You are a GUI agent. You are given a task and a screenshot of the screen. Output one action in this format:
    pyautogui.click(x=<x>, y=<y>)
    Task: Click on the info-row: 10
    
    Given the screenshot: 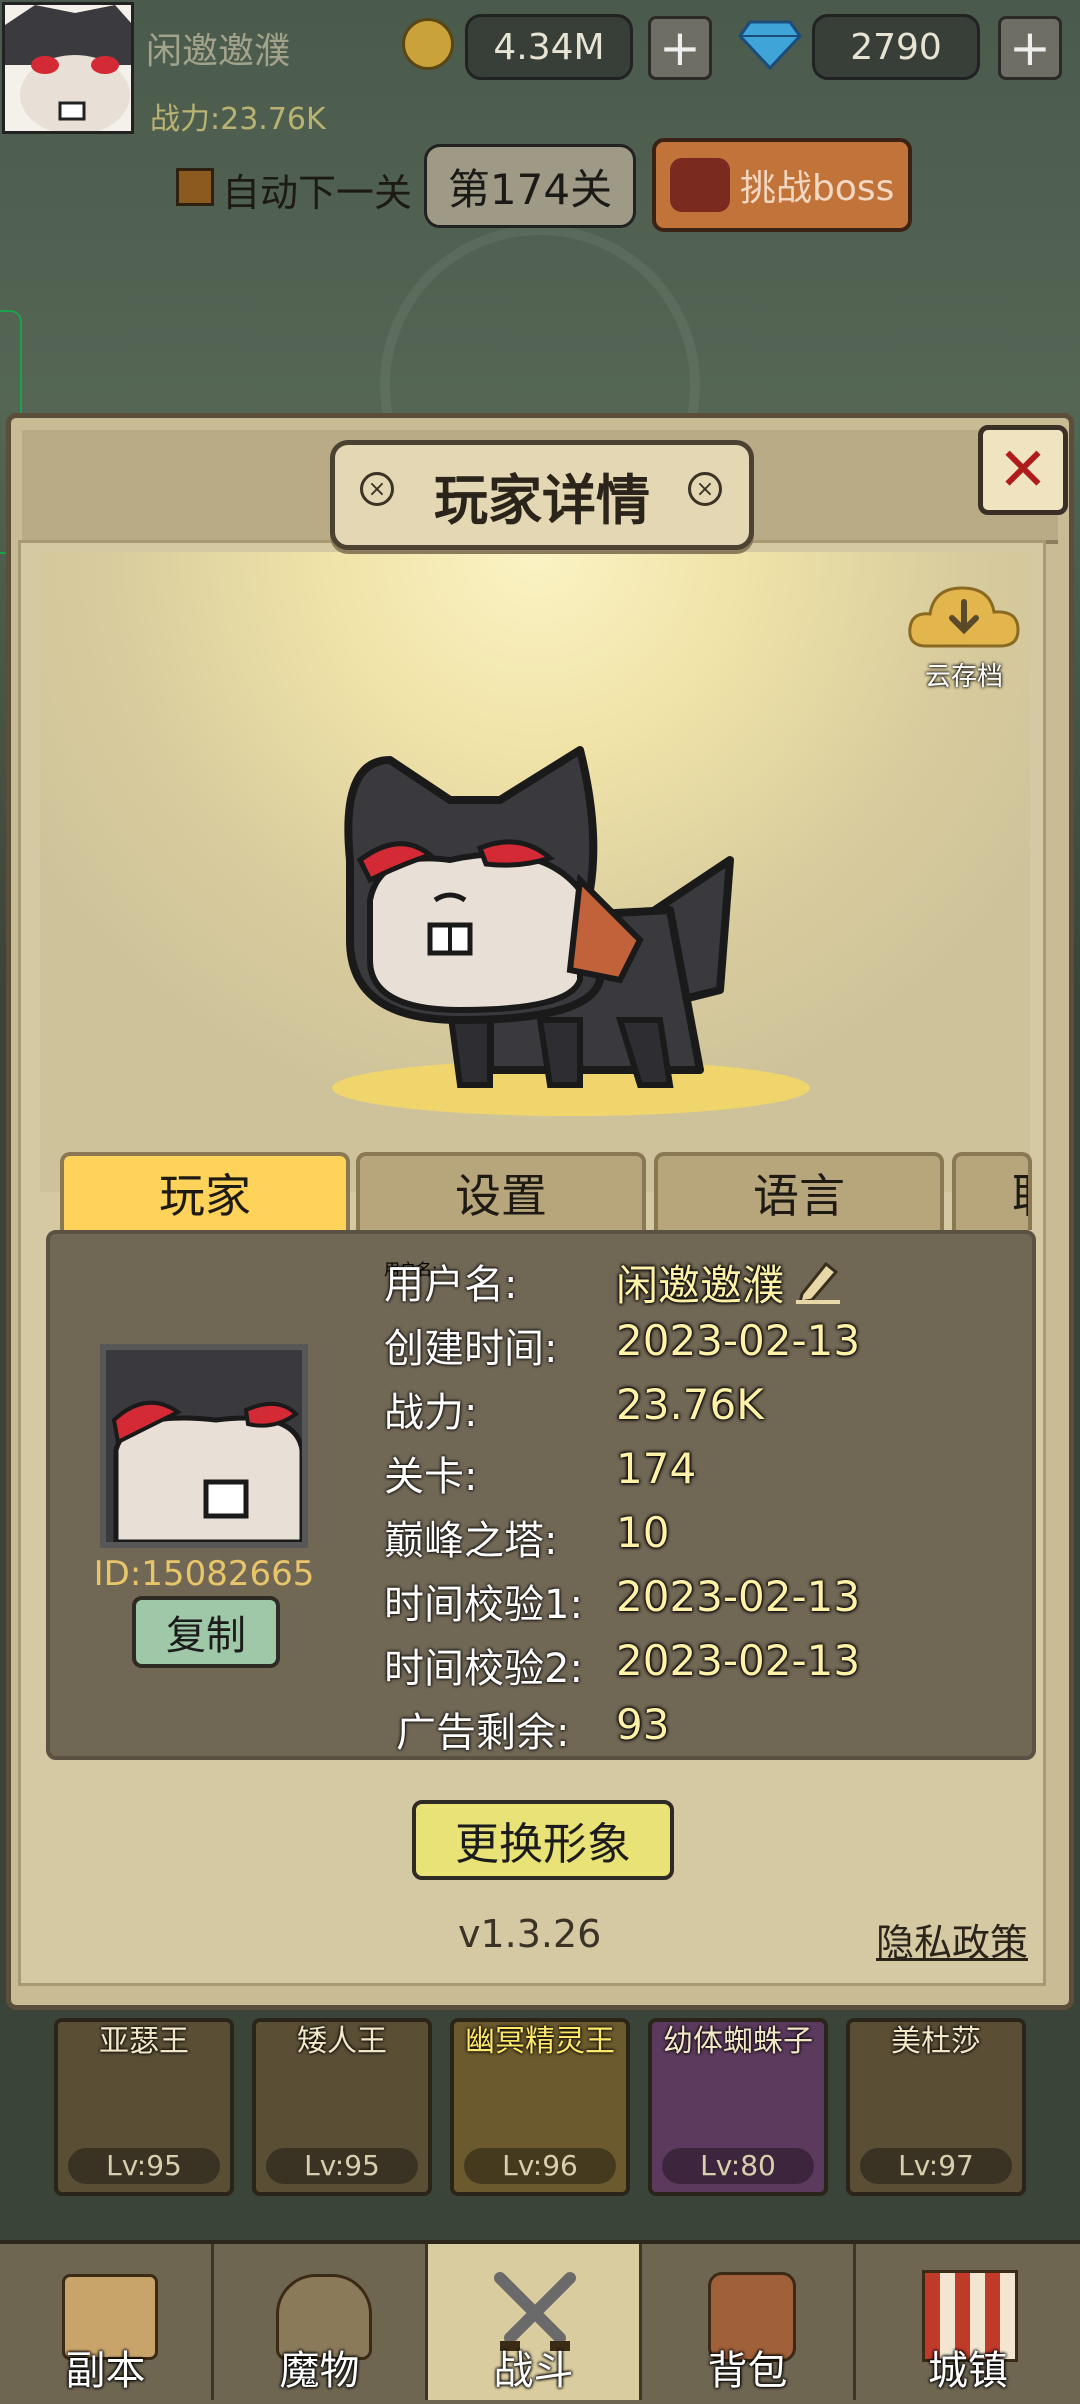 What is the action you would take?
    pyautogui.click(x=642, y=1532)
    